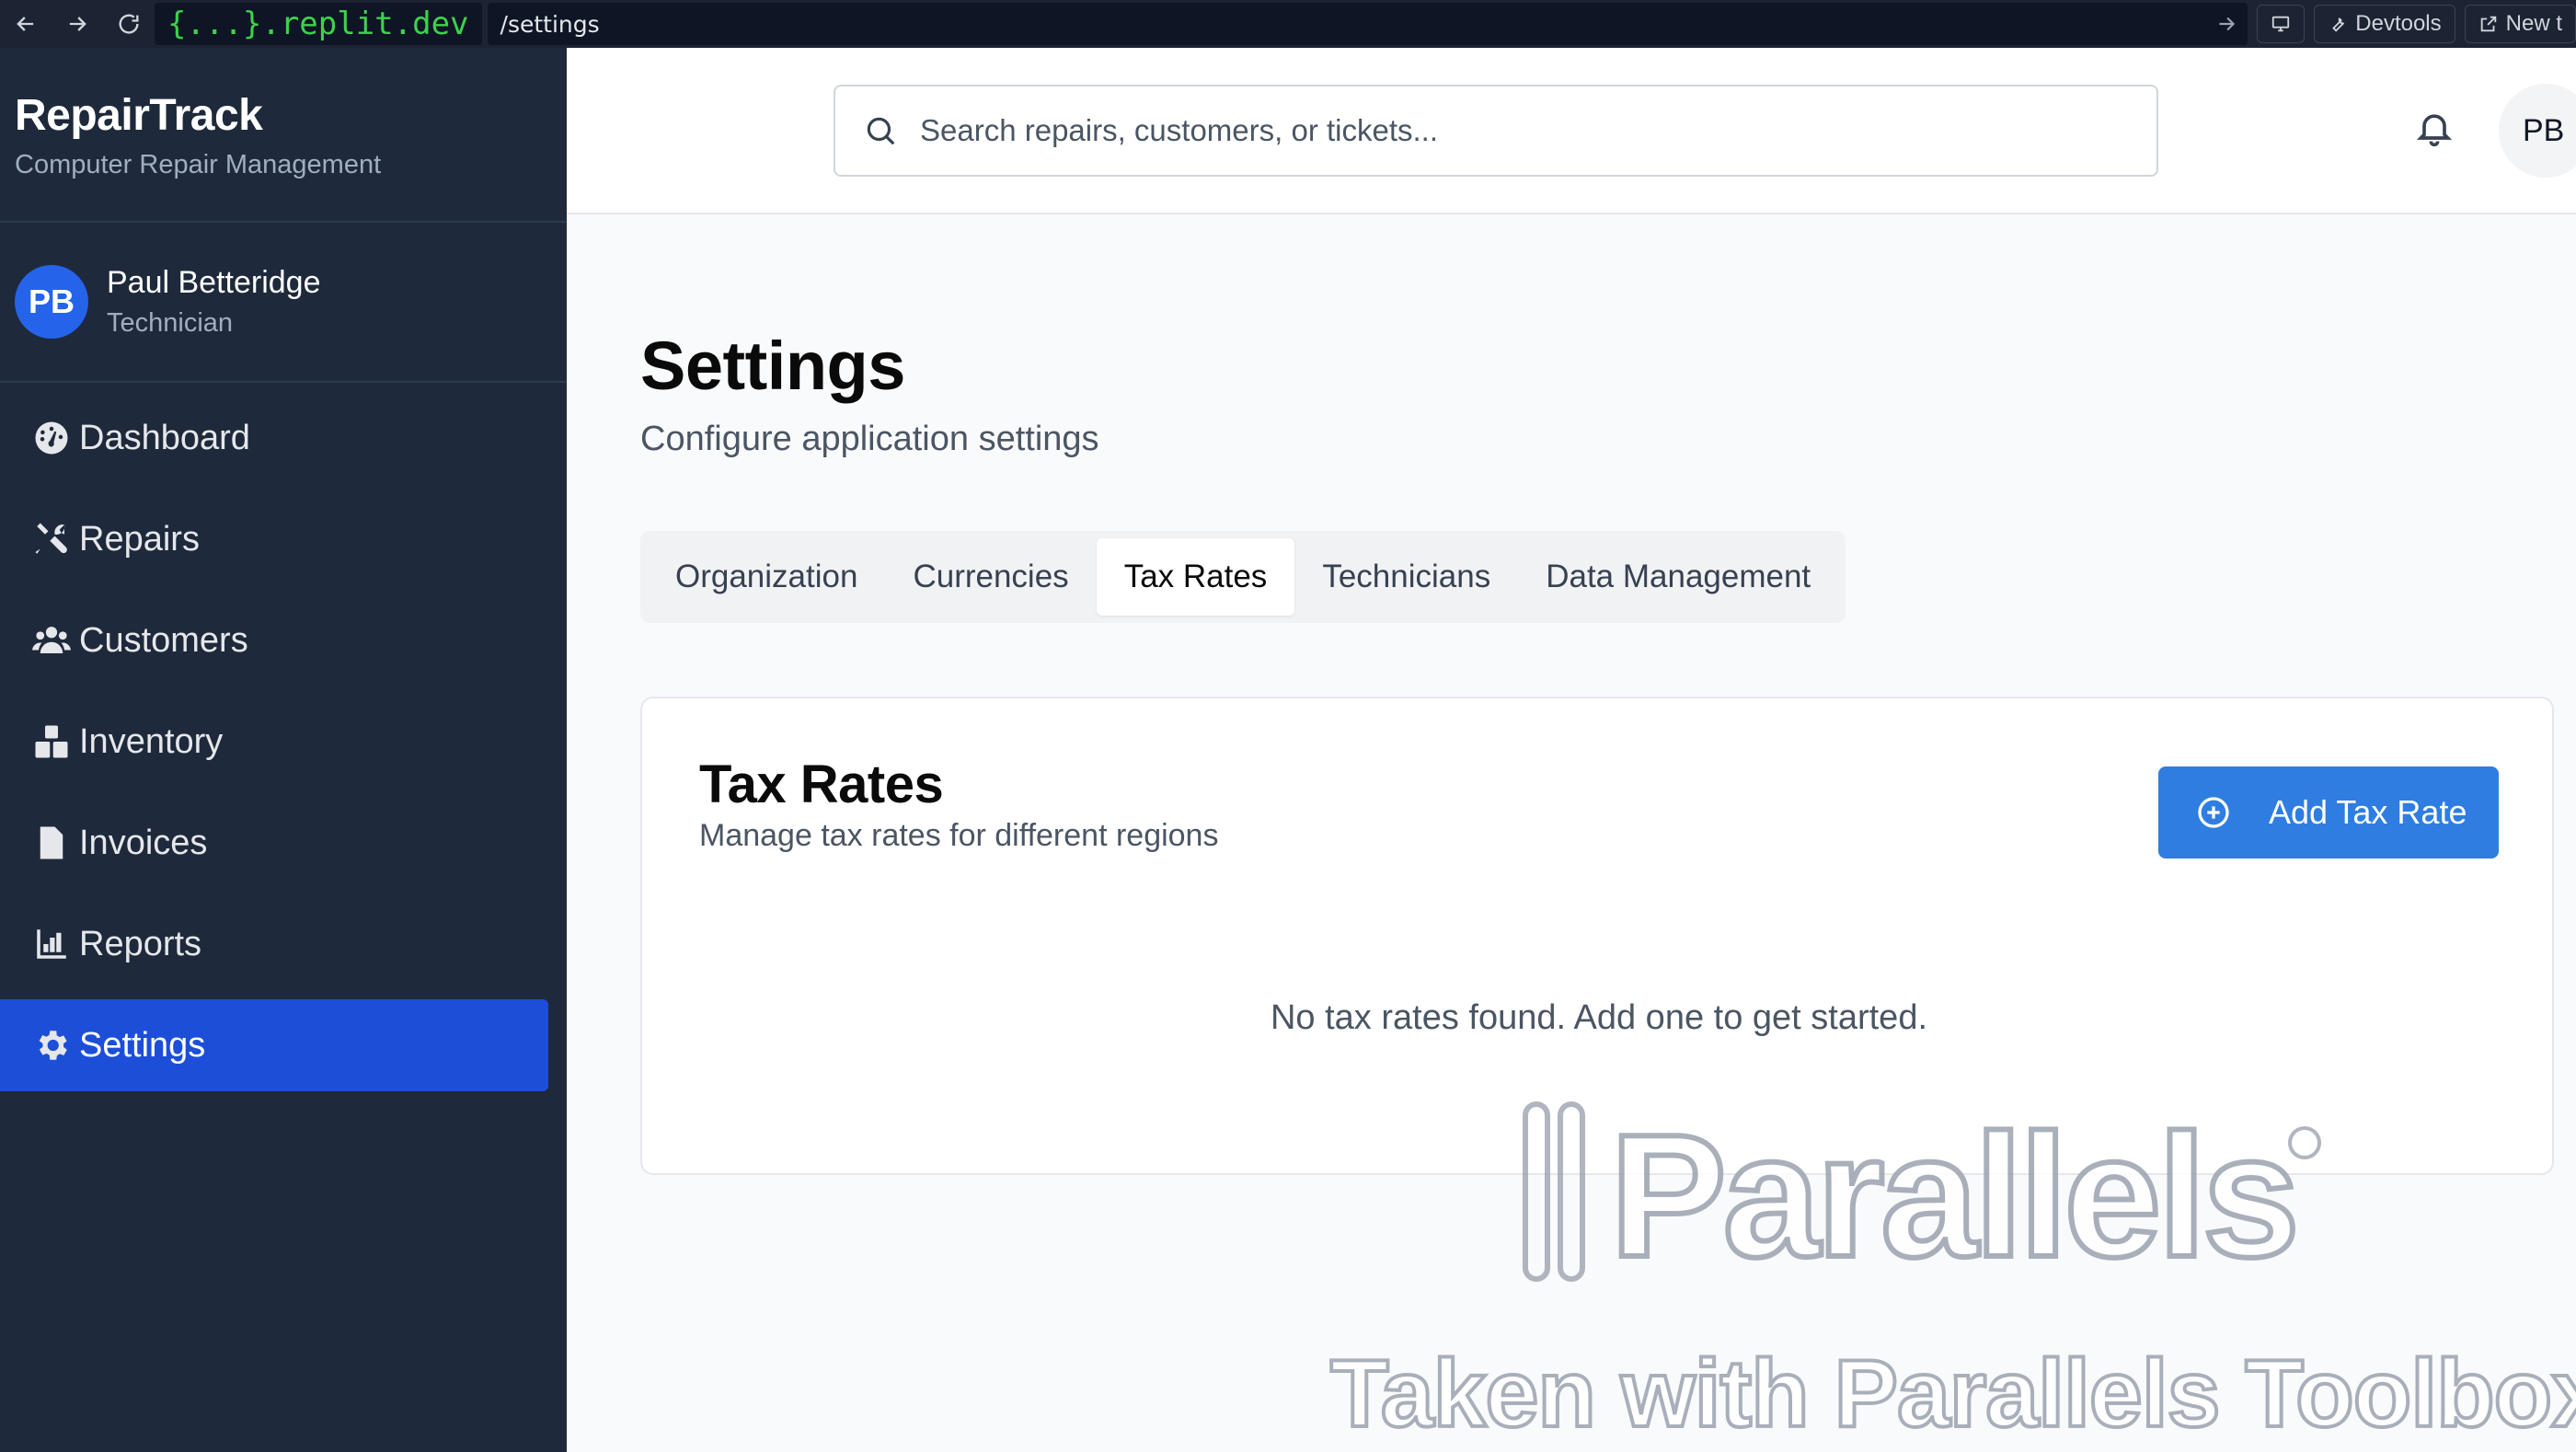  I want to click on add-tax-rate-button: Add Tax Rate, so click(2328, 812).